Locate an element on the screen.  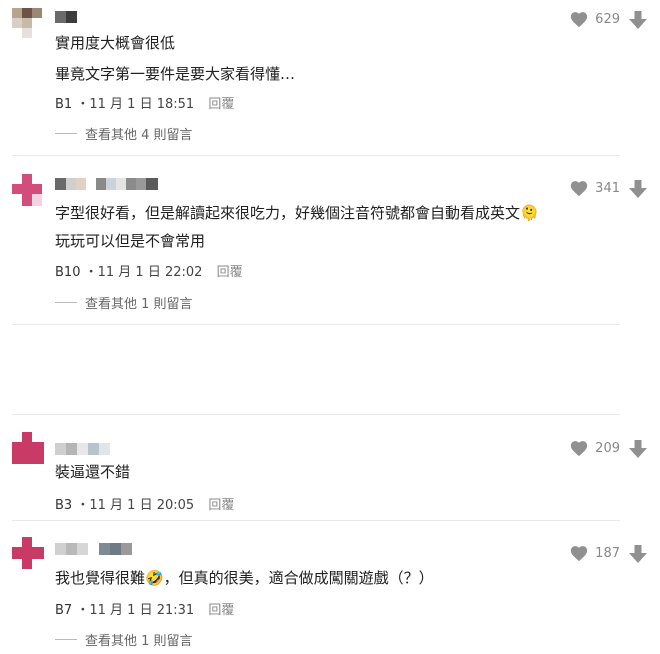
like-button: 187 is located at coordinates (594, 553).